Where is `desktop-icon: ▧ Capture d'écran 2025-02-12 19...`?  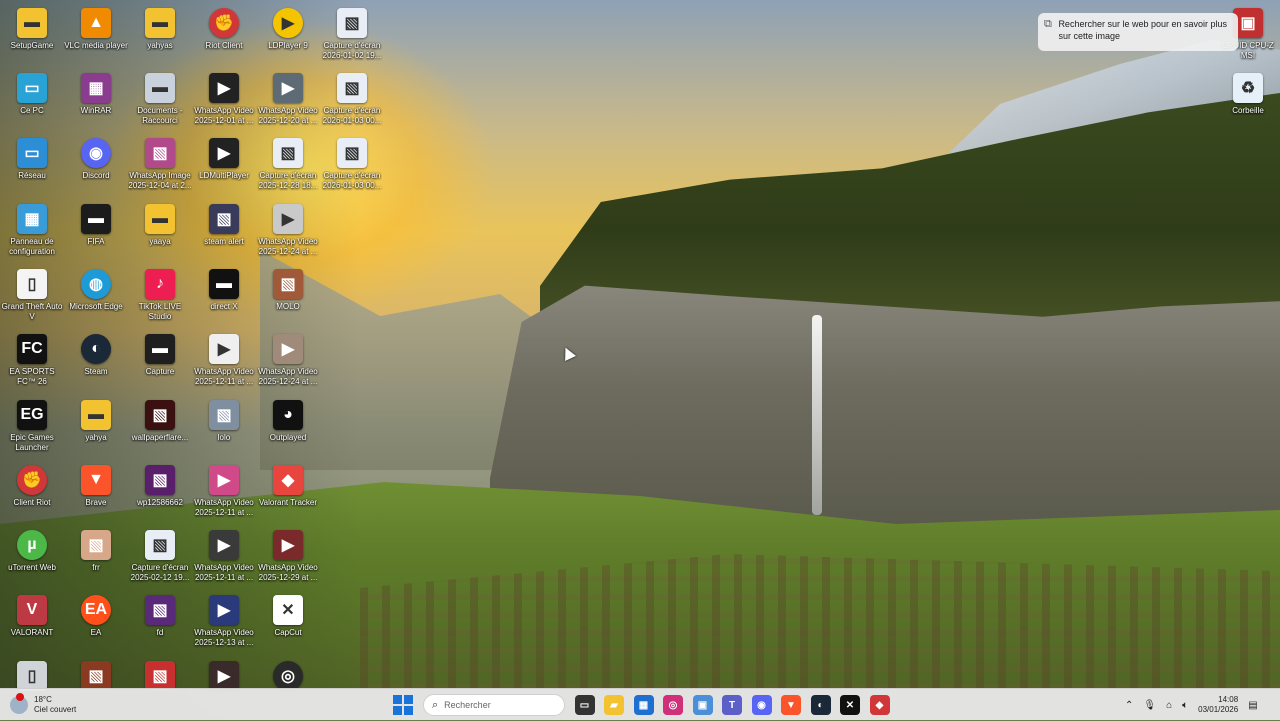 desktop-icon: ▧ Capture d'écran 2025-02-12 19... is located at coordinates (160, 558).